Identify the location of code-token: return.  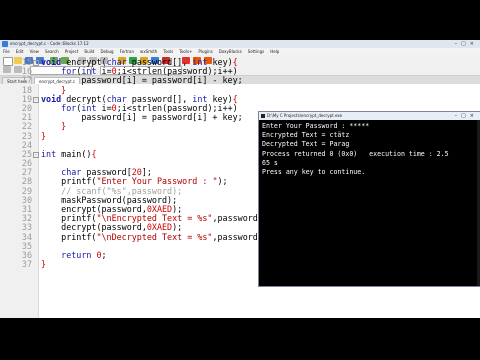
(76, 254).